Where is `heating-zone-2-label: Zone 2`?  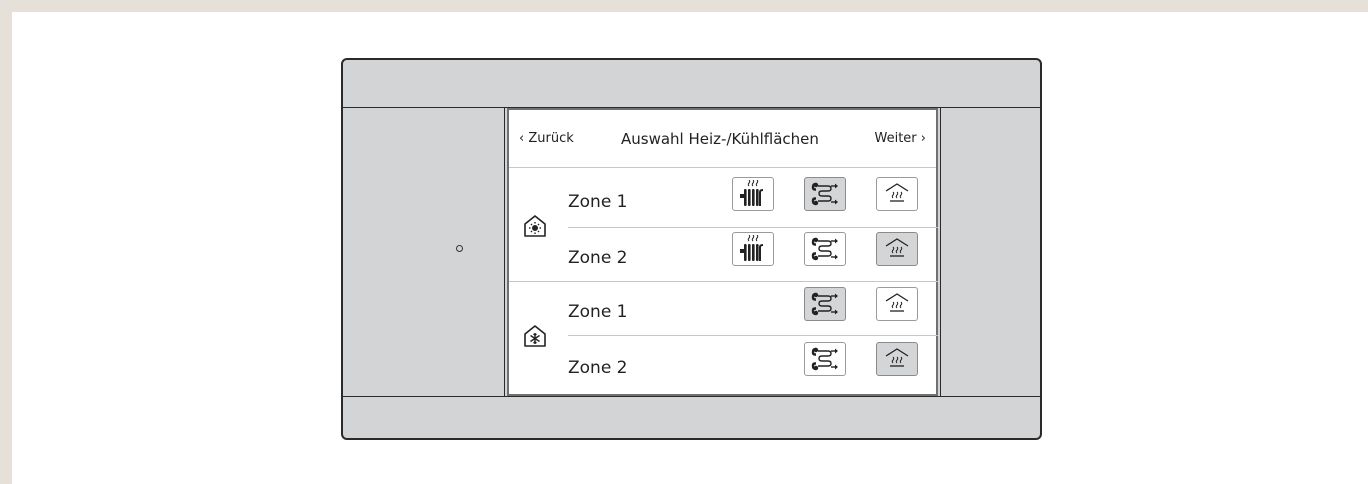 heating-zone-2-label: Zone 2 is located at coordinates (598, 258).